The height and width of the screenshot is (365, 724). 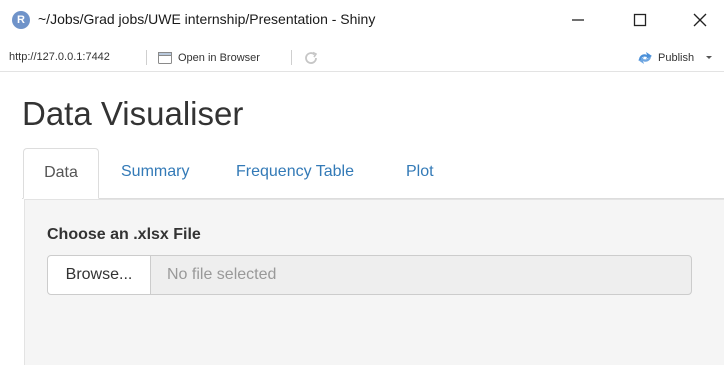 I want to click on maximize-button, so click(x=640, y=20).